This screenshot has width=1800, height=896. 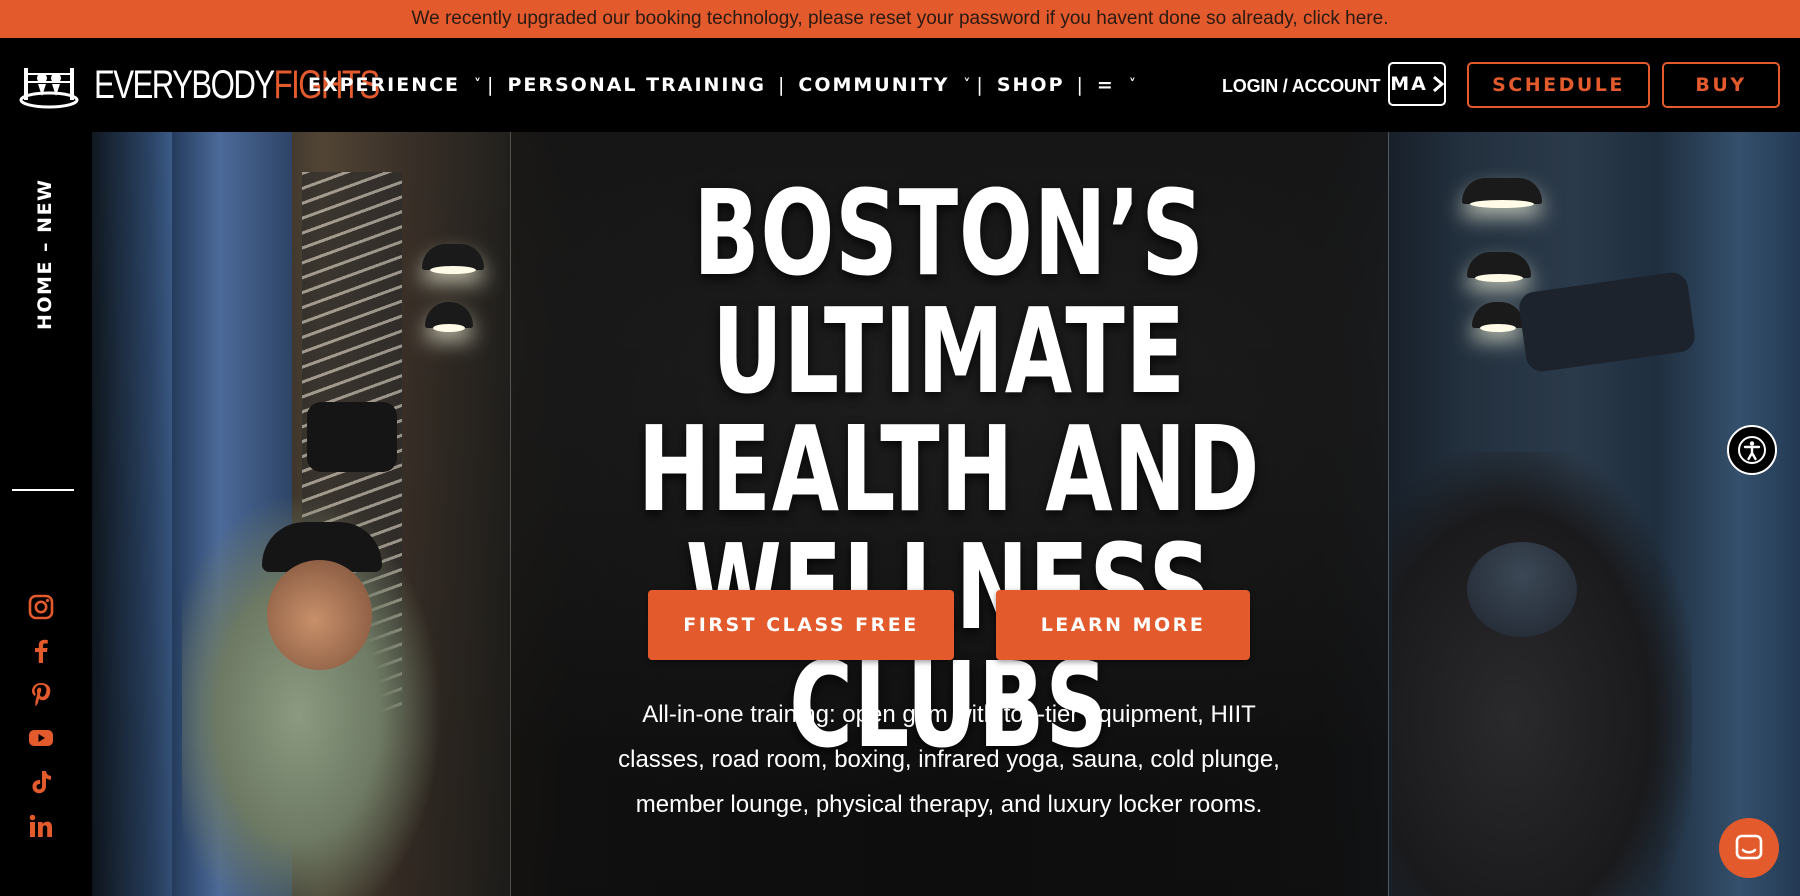 I want to click on first-class-free-label: FIRST CLASS FREE, so click(x=800, y=625).